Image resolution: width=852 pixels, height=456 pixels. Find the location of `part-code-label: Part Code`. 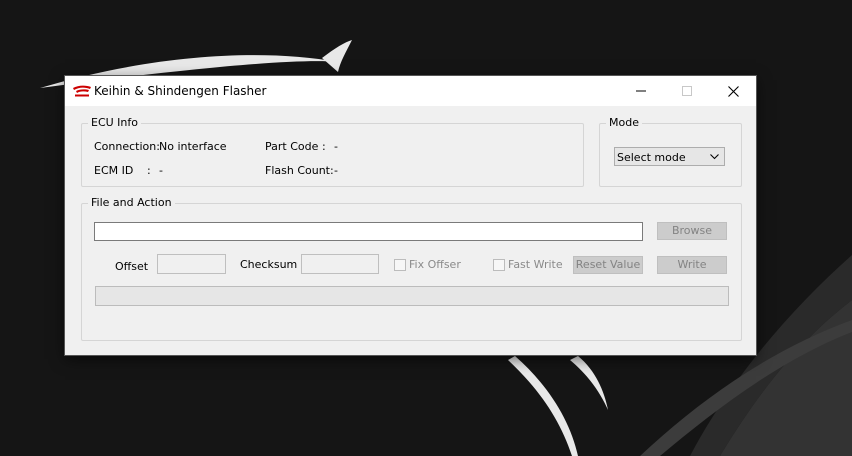

part-code-label: Part Code is located at coordinates (292, 146).